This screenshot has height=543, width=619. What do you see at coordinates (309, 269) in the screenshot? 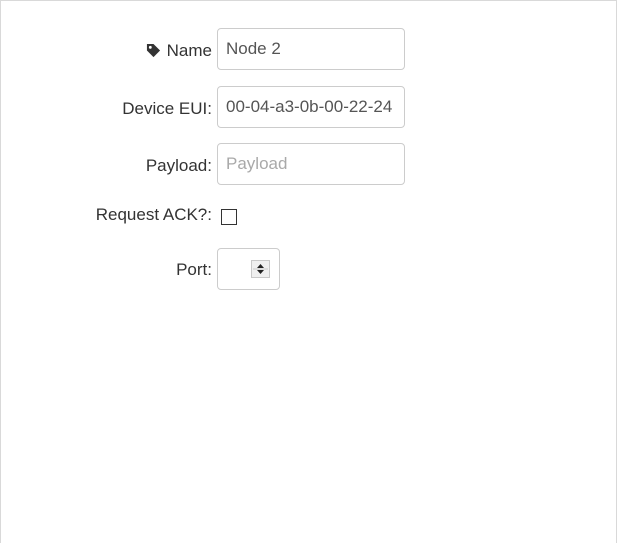
I see `port-row: Port:` at bounding box center [309, 269].